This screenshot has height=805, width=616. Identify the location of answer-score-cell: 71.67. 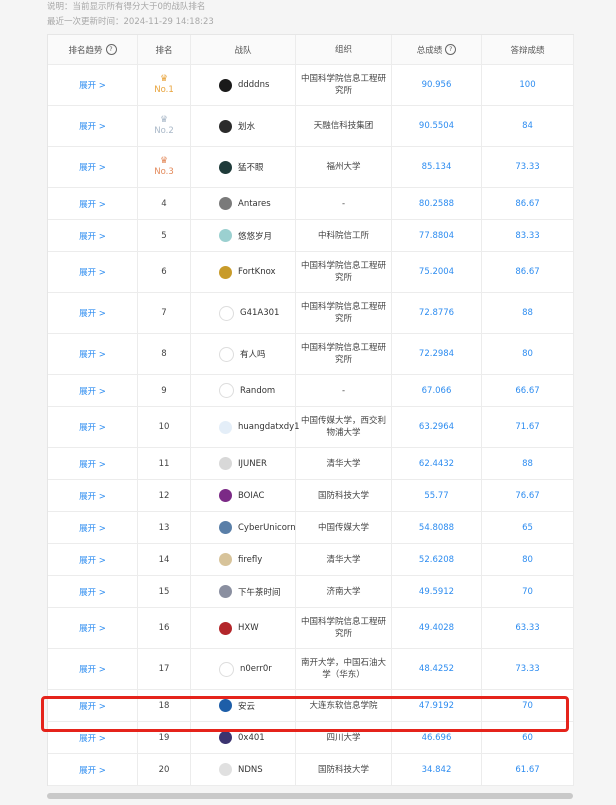
(528, 427).